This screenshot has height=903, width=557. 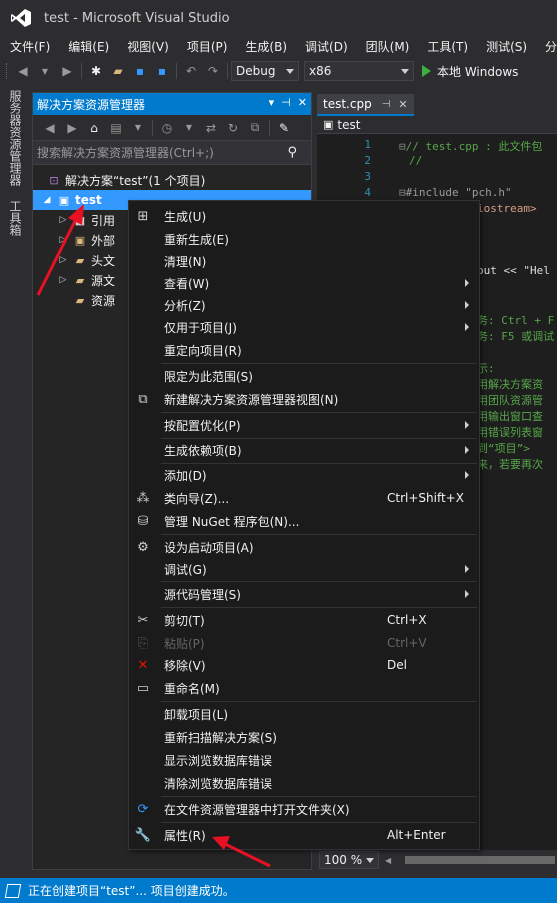 I want to click on menu-edit: 编辑(E), so click(x=88, y=46).